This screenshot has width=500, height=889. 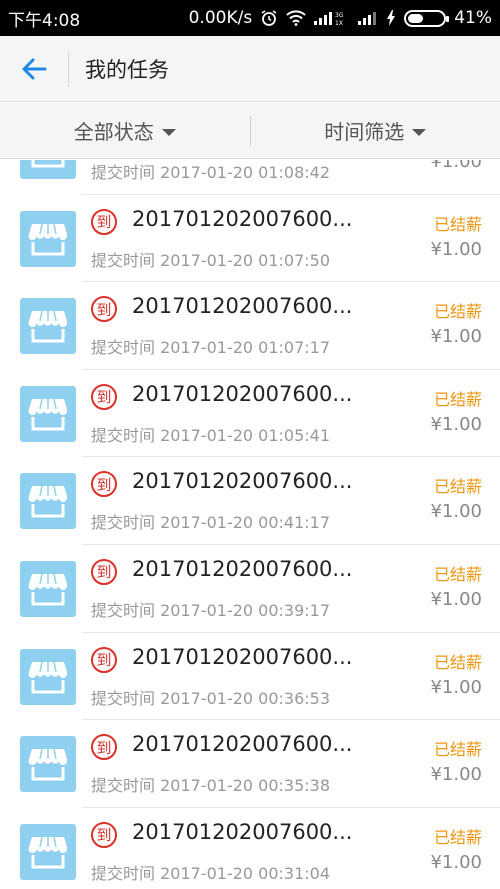 I want to click on alarm-icon, so click(x=269, y=18).